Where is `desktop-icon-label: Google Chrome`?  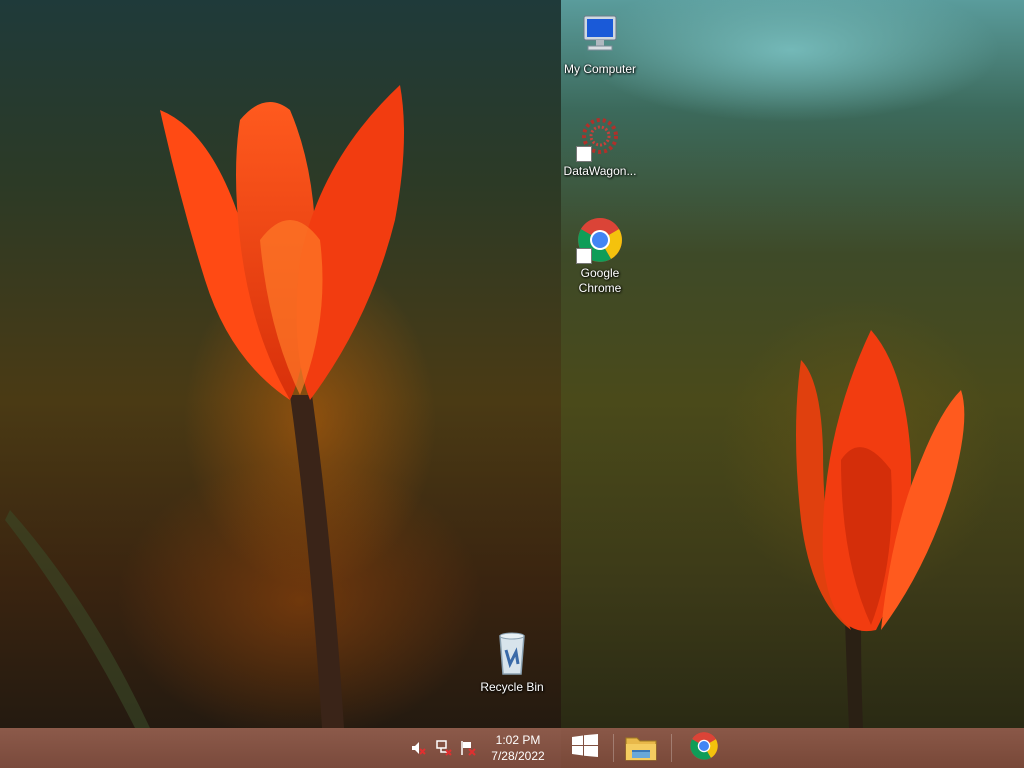 desktop-icon-label: Google Chrome is located at coordinates (600, 280).